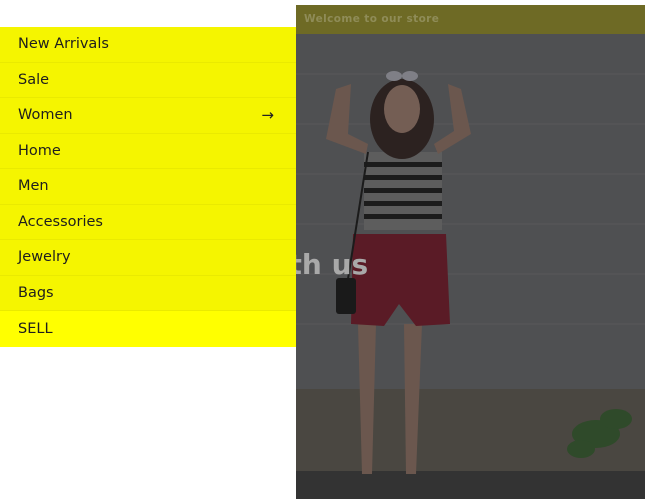 Image resolution: width=645 pixels, height=499 pixels. I want to click on menu-item-sell: SELL, so click(148, 329).